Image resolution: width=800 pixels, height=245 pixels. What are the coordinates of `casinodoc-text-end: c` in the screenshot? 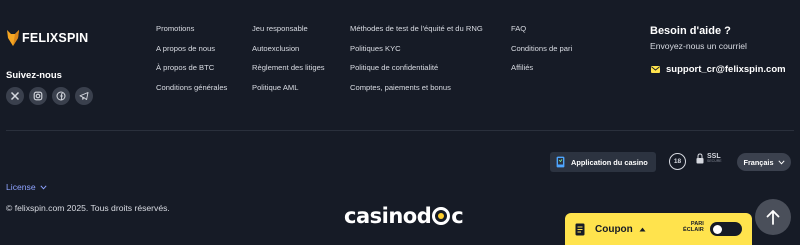 It's located at (457, 216).